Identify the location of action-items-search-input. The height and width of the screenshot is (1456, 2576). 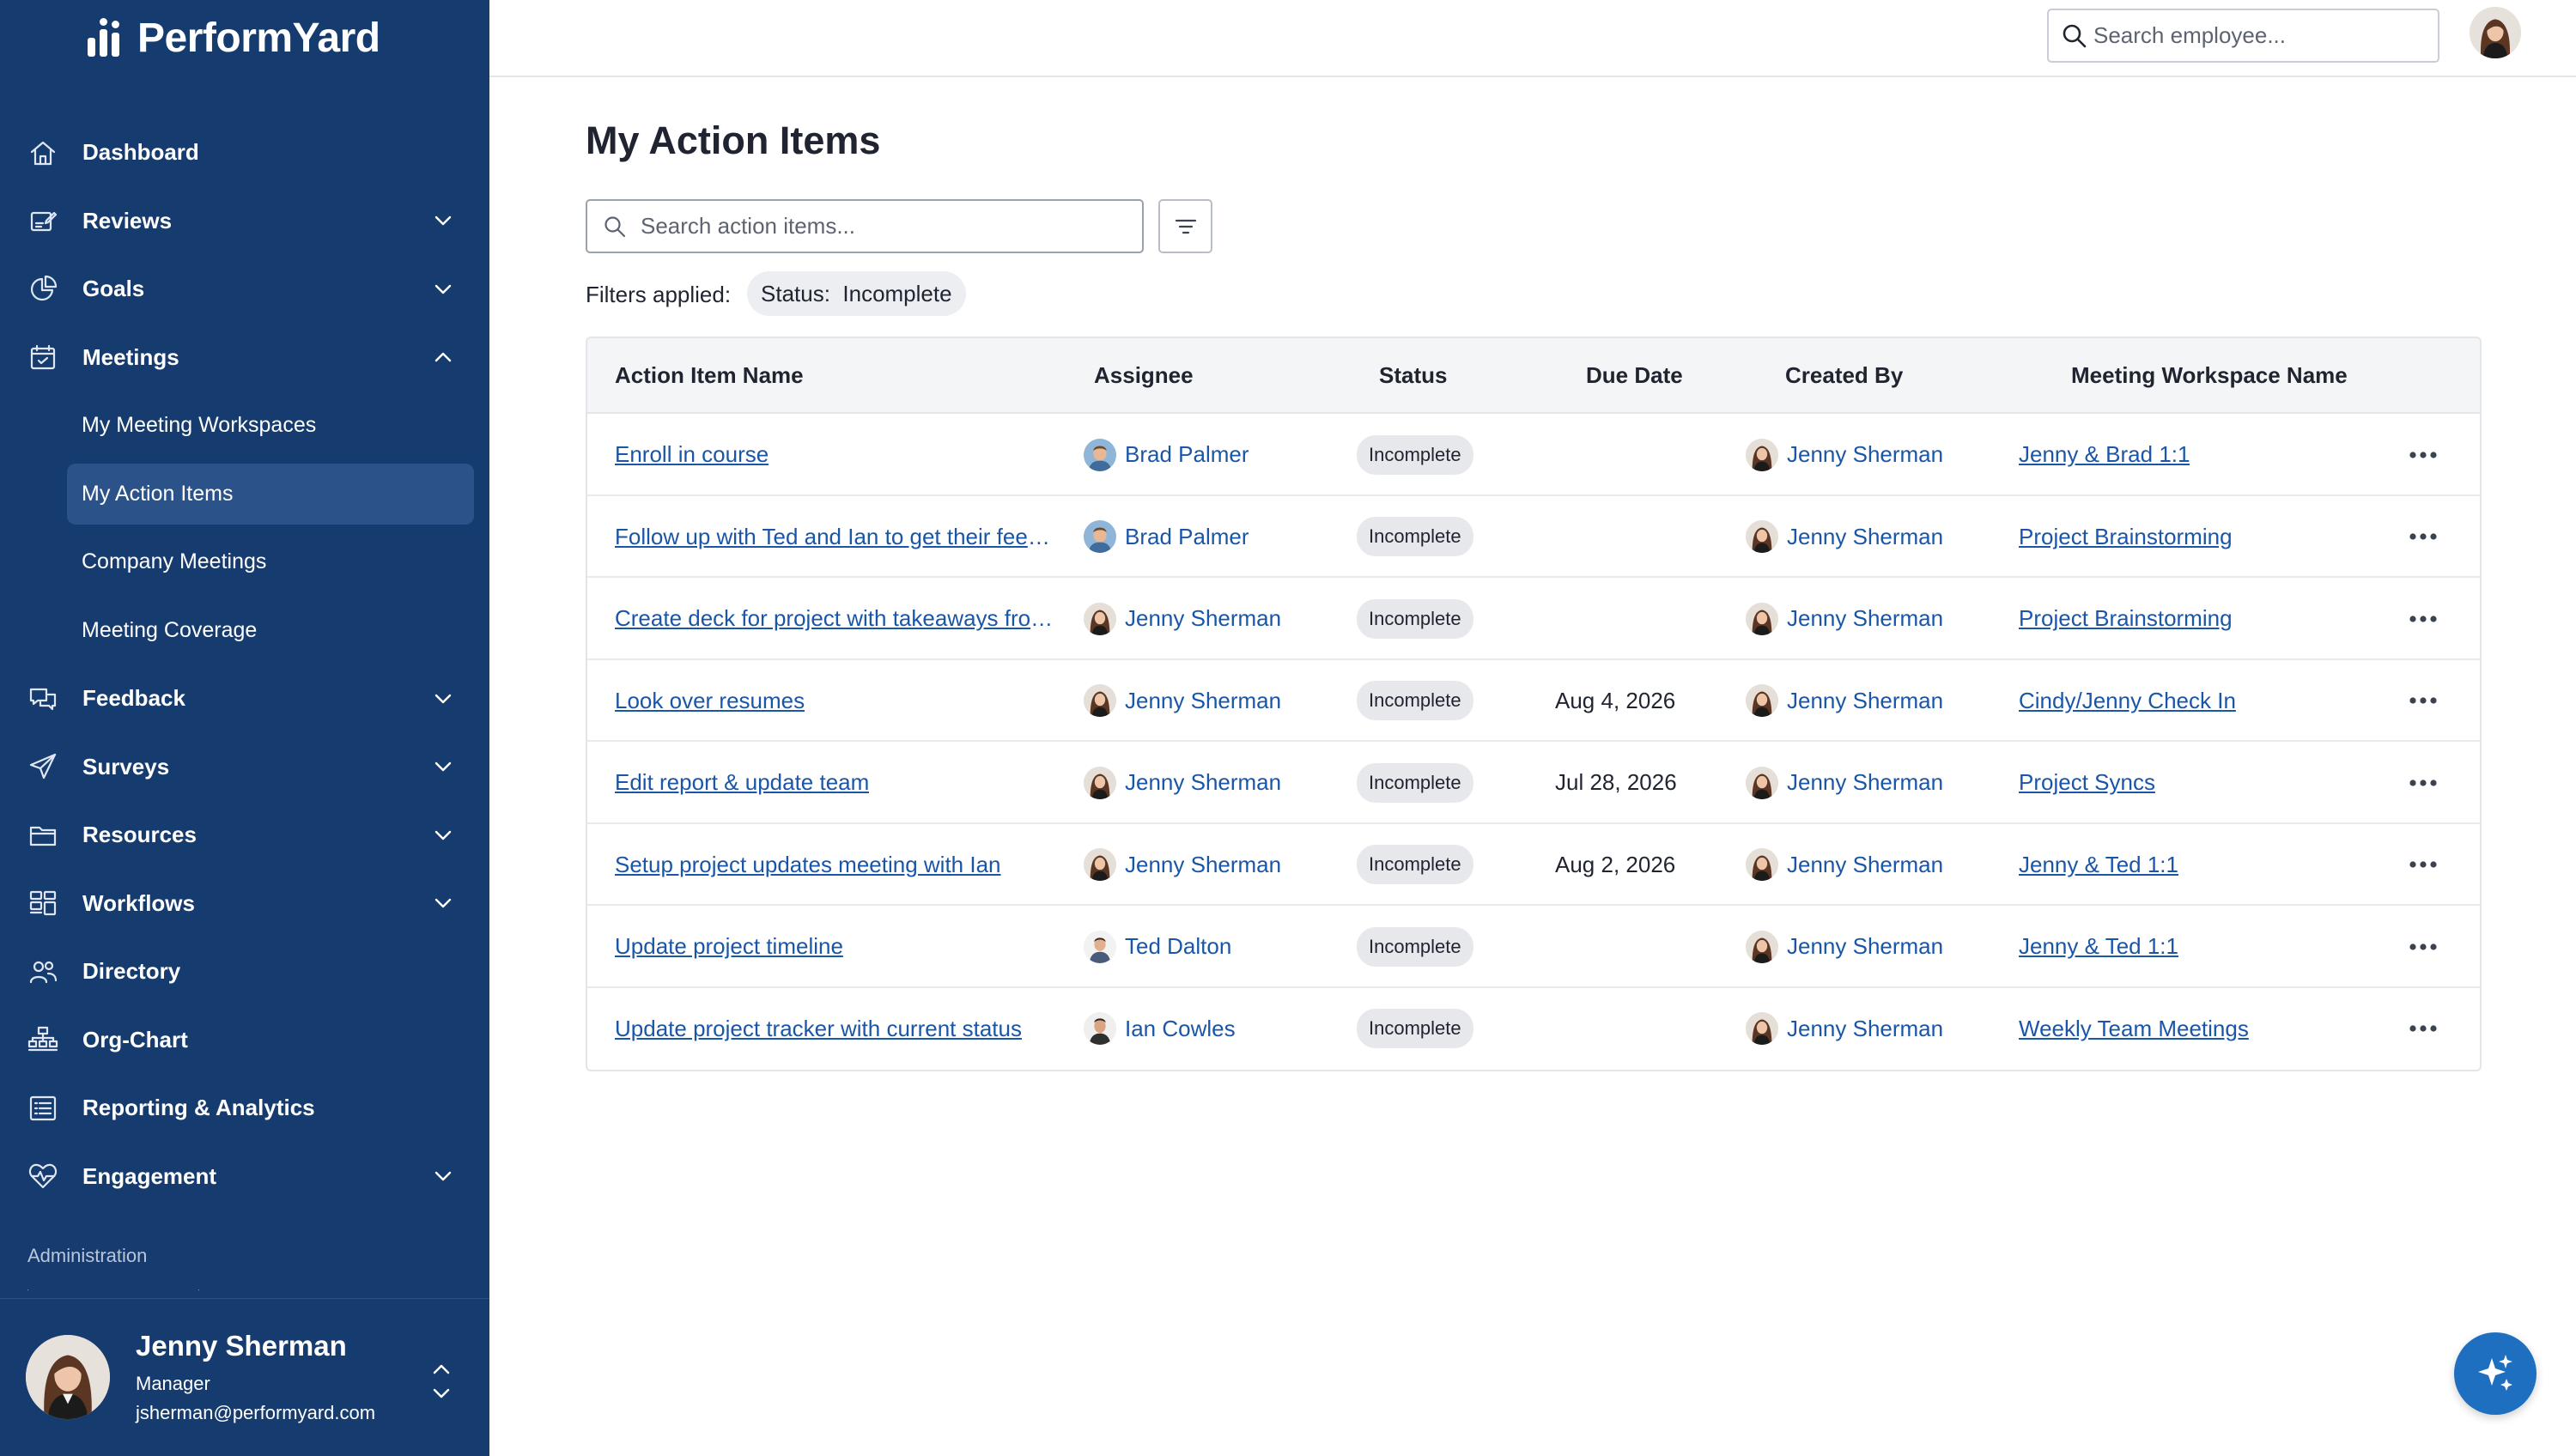
(881, 227).